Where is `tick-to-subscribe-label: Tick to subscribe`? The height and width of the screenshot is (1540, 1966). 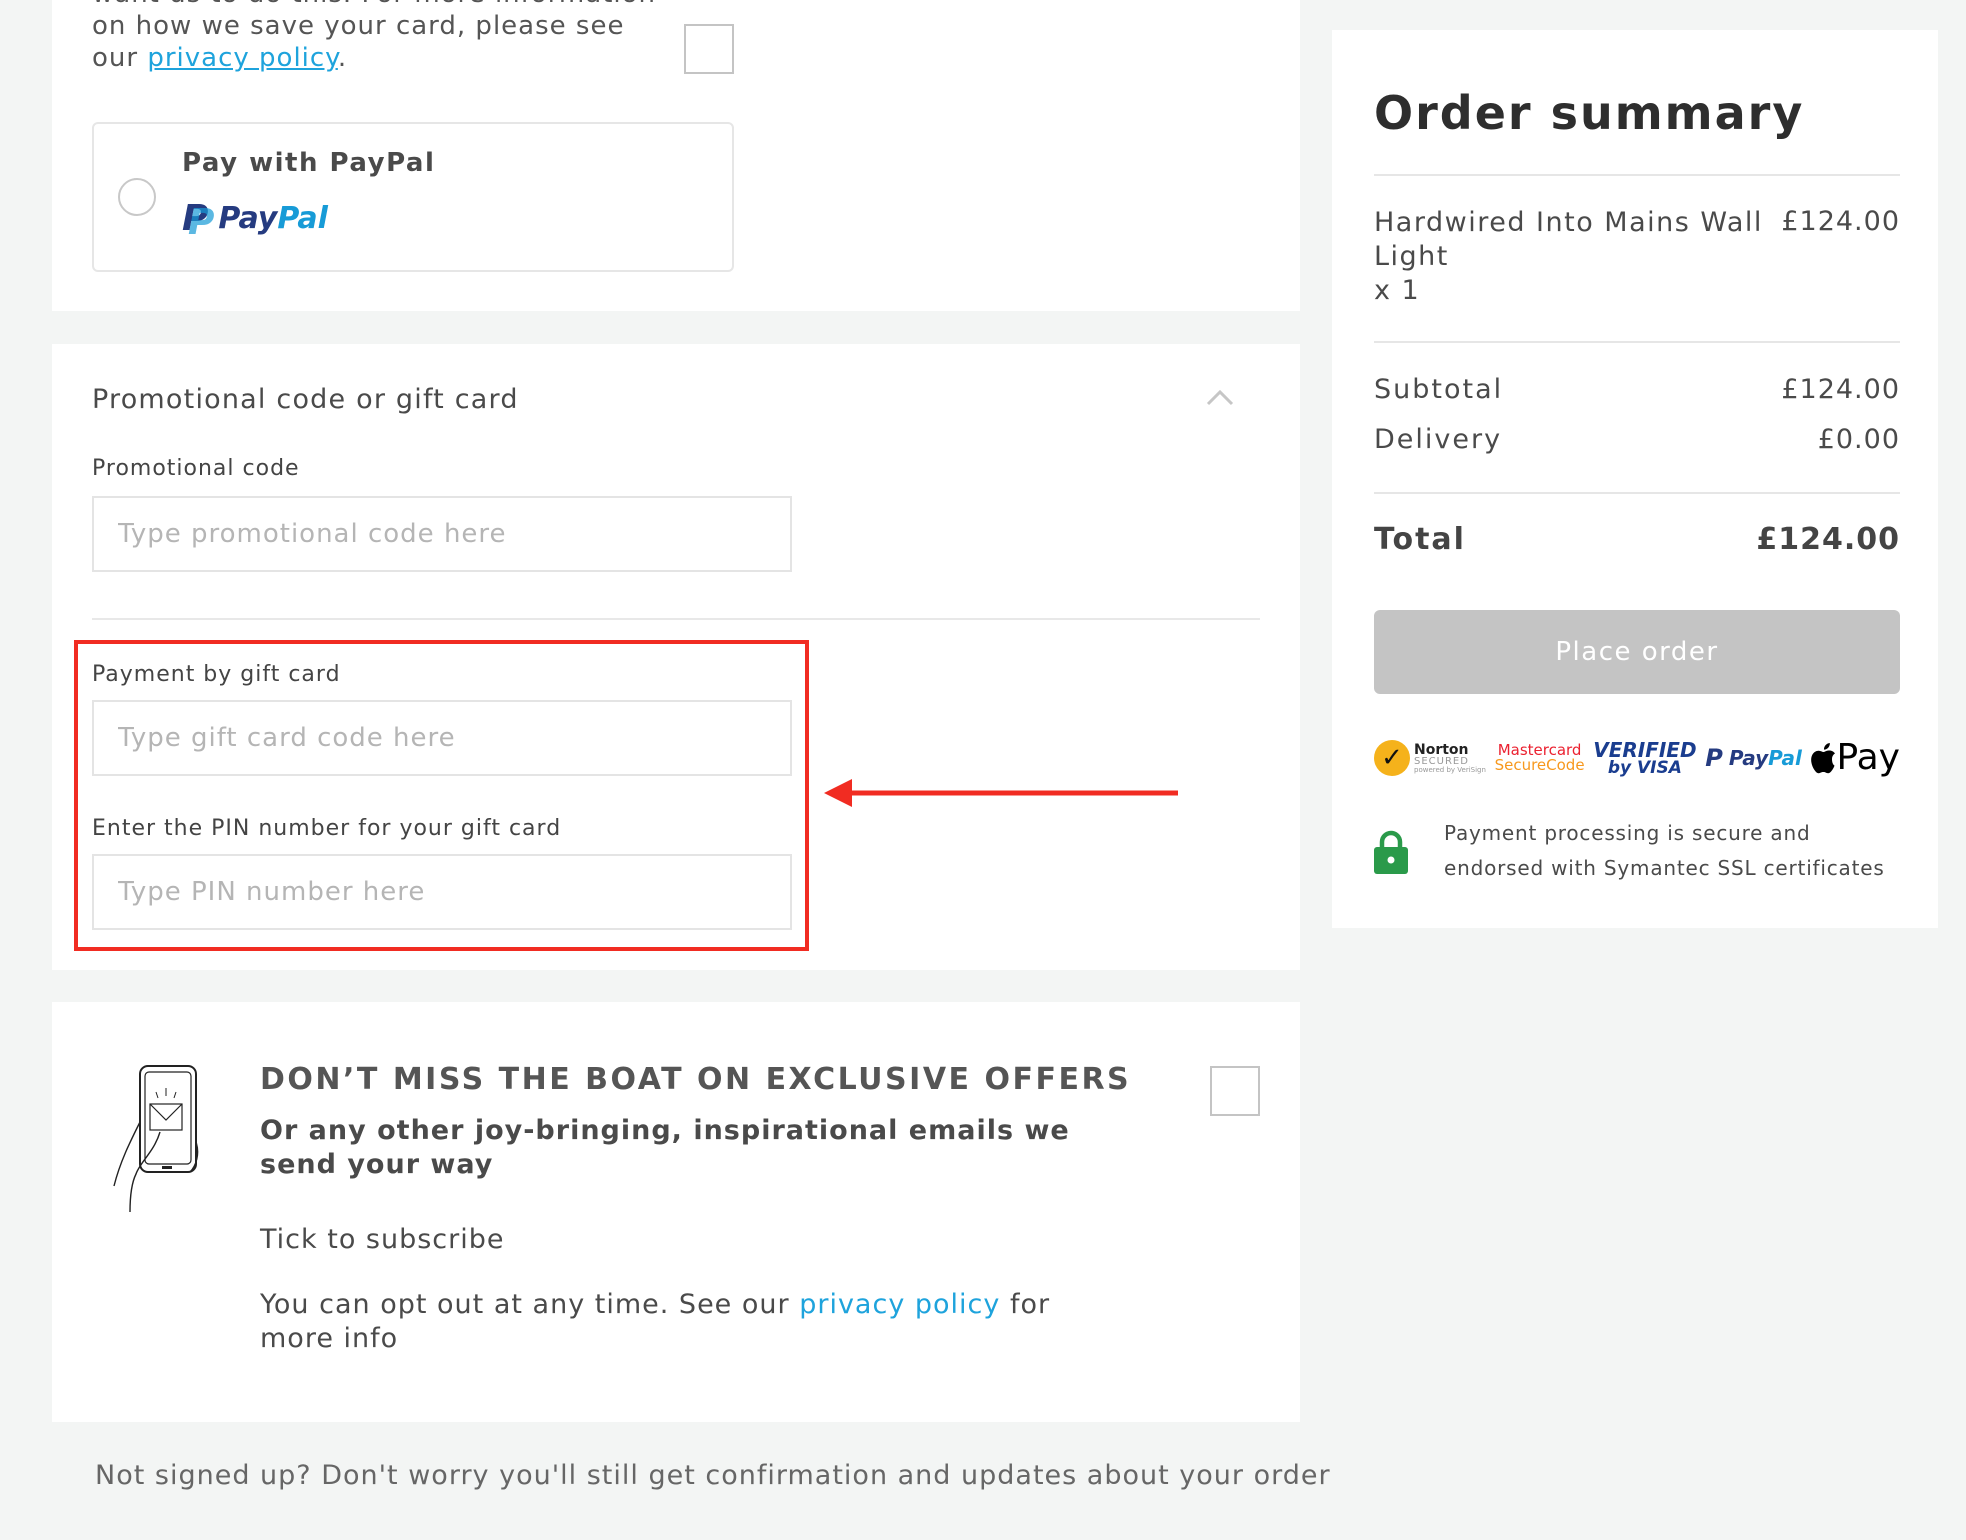
tick-to-subscribe-label: Tick to subscribe is located at coordinates (382, 1239).